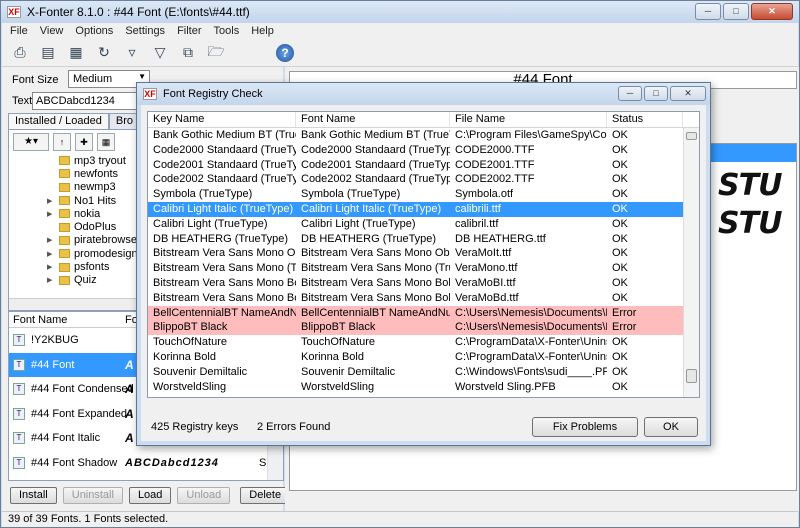 The height and width of the screenshot is (528, 800). Describe the element at coordinates (48, 53) in the screenshot. I see `print-list-icon: ▤` at that location.